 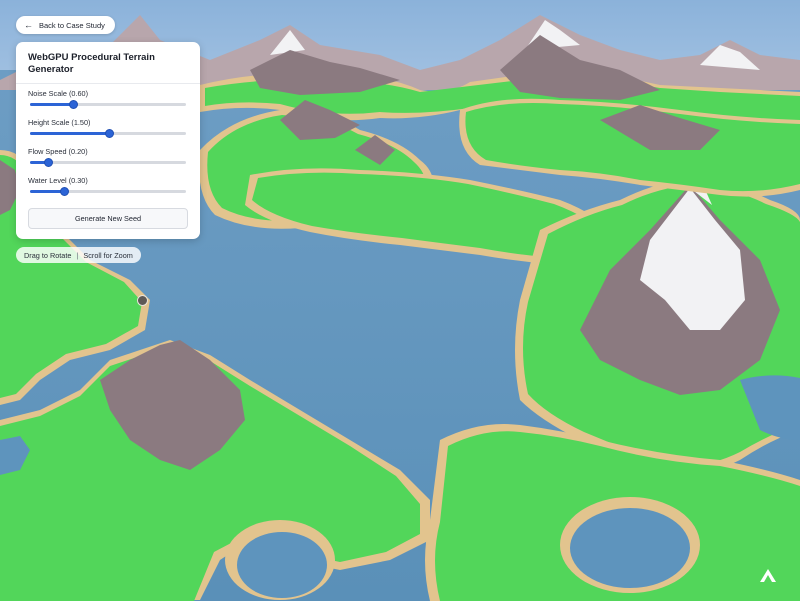 I want to click on panel-title: WebGPU Procedural Terrain Generator, so click(x=91, y=63).